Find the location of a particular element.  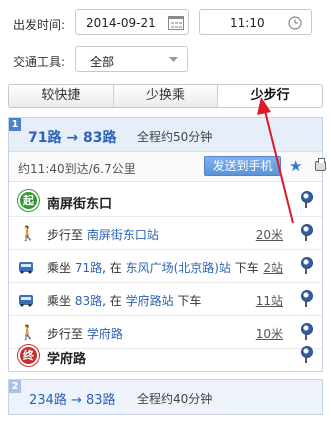

time-value: 11:10 is located at coordinates (247, 23).